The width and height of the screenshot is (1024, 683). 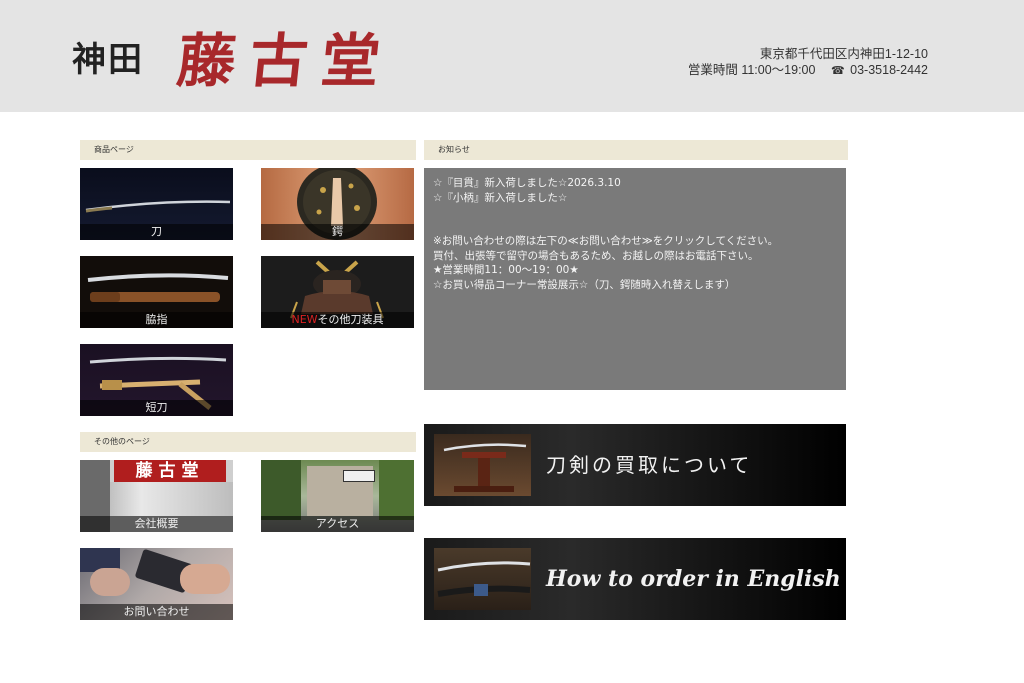 What do you see at coordinates (596, 255) in the screenshot?
I see `news-line: 買付、出張等で留守の場合もあるため、お越しの際はお電話下さい。` at bounding box center [596, 255].